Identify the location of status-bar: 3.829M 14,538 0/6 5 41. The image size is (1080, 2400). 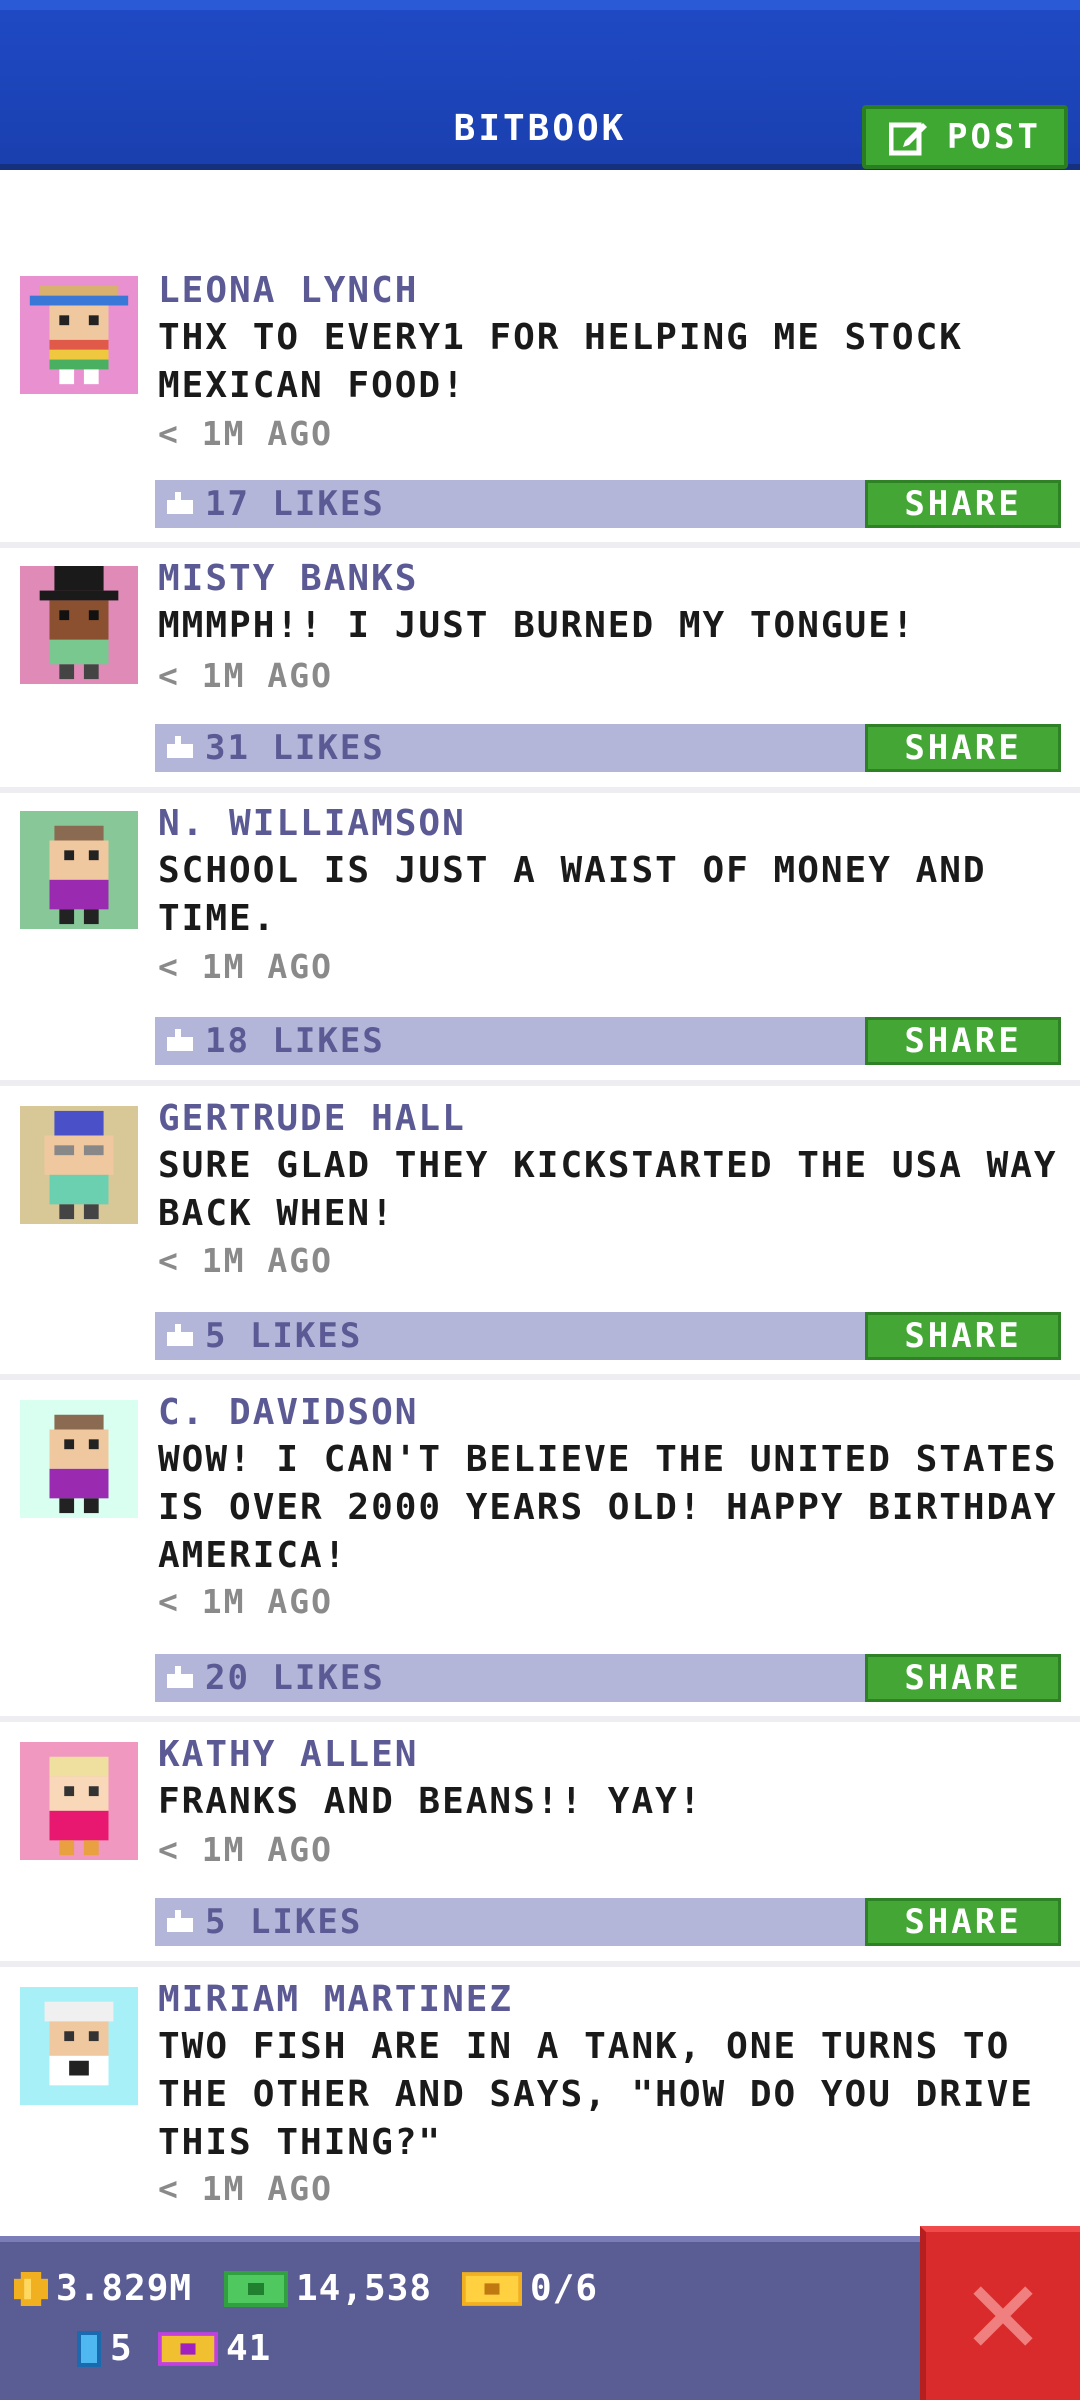
(540, 2318).